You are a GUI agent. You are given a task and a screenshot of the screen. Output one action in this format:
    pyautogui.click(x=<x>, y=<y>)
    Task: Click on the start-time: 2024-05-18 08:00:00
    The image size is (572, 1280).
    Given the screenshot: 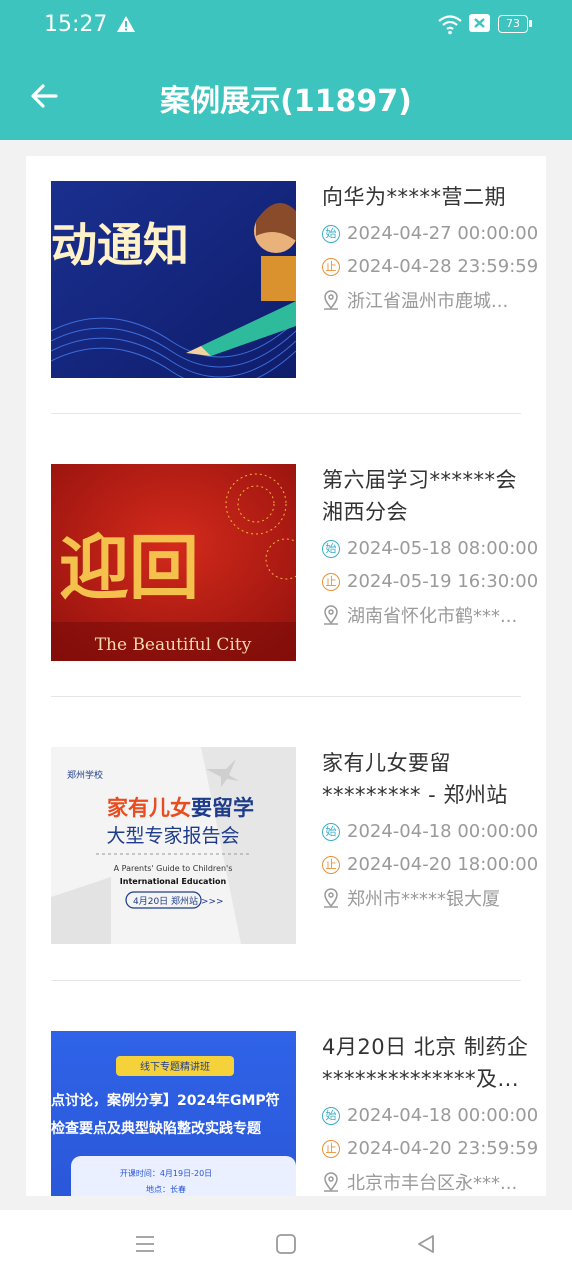 What is the action you would take?
    pyautogui.click(x=443, y=548)
    